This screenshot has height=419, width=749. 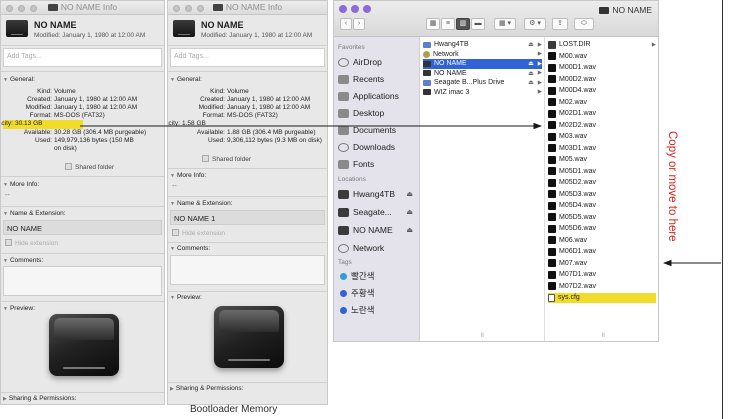 I want to click on file-item: M05D5.wav, so click(x=602, y=218).